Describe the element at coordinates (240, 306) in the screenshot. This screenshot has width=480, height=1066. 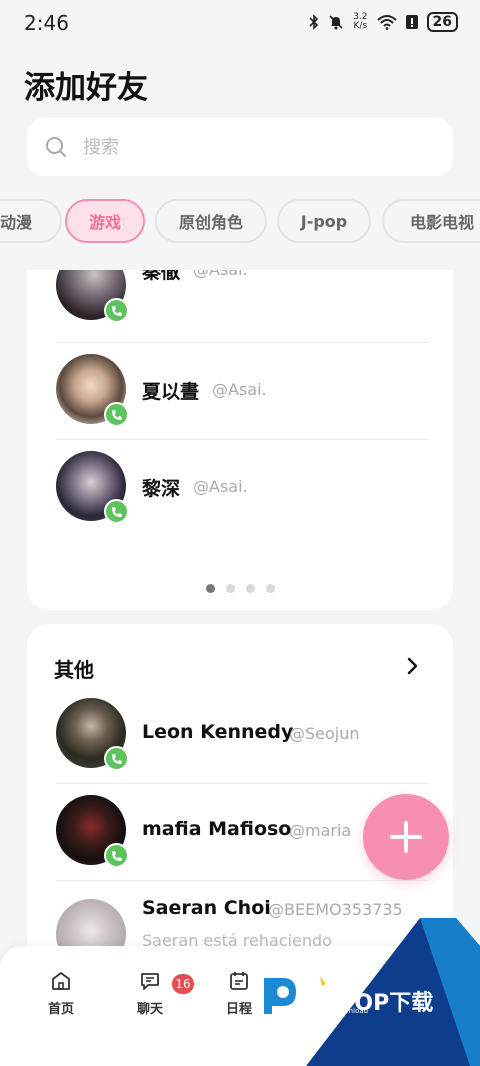
I see `contact-row: 秦徹 @Asai.` at that location.